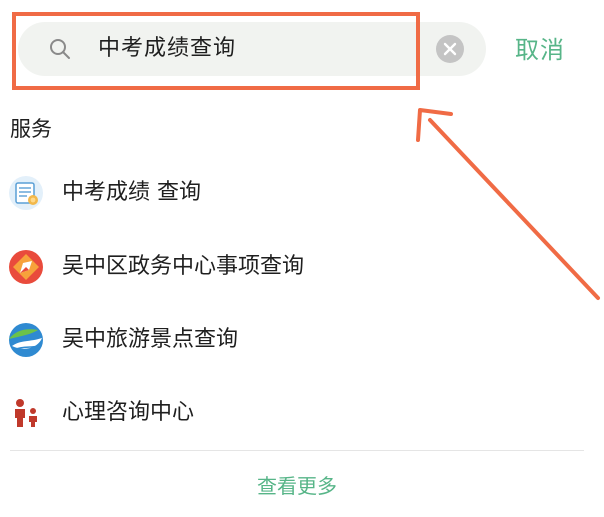  I want to click on cancel-button: 取消, so click(540, 50).